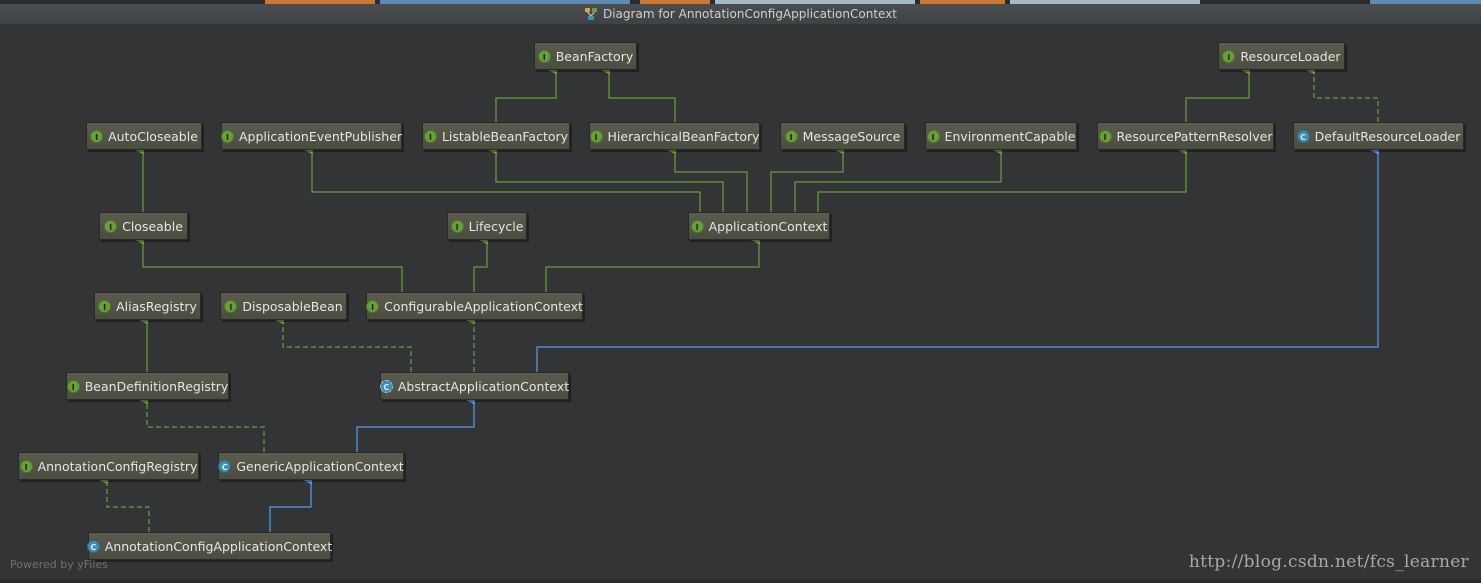 The height and width of the screenshot is (583, 1481). I want to click on node-application-context: I ApplicationContext, so click(759, 226).